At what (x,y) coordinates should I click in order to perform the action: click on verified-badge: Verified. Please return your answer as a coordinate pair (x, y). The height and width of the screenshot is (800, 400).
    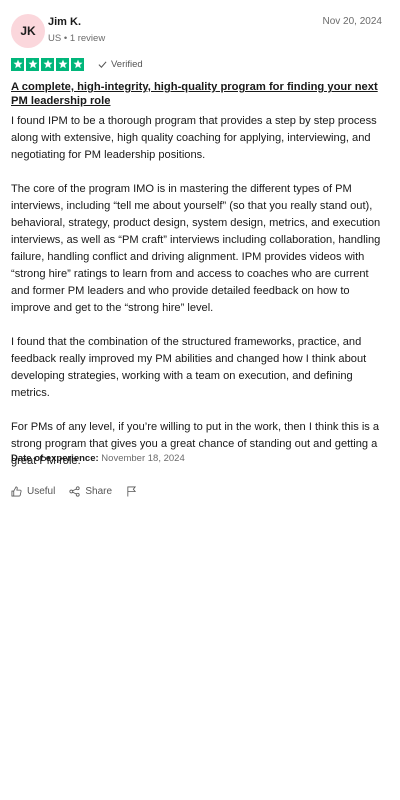
    Looking at the image, I should click on (120, 64).